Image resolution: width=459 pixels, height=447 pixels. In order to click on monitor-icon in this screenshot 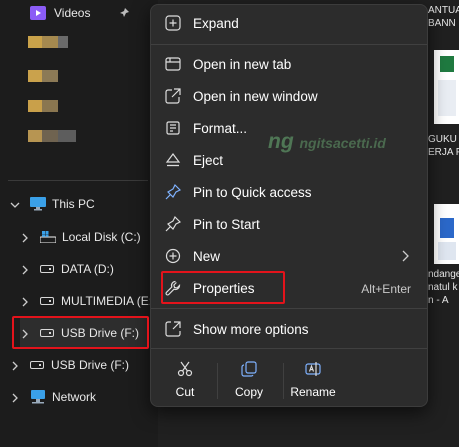, I will do `click(38, 204)`.